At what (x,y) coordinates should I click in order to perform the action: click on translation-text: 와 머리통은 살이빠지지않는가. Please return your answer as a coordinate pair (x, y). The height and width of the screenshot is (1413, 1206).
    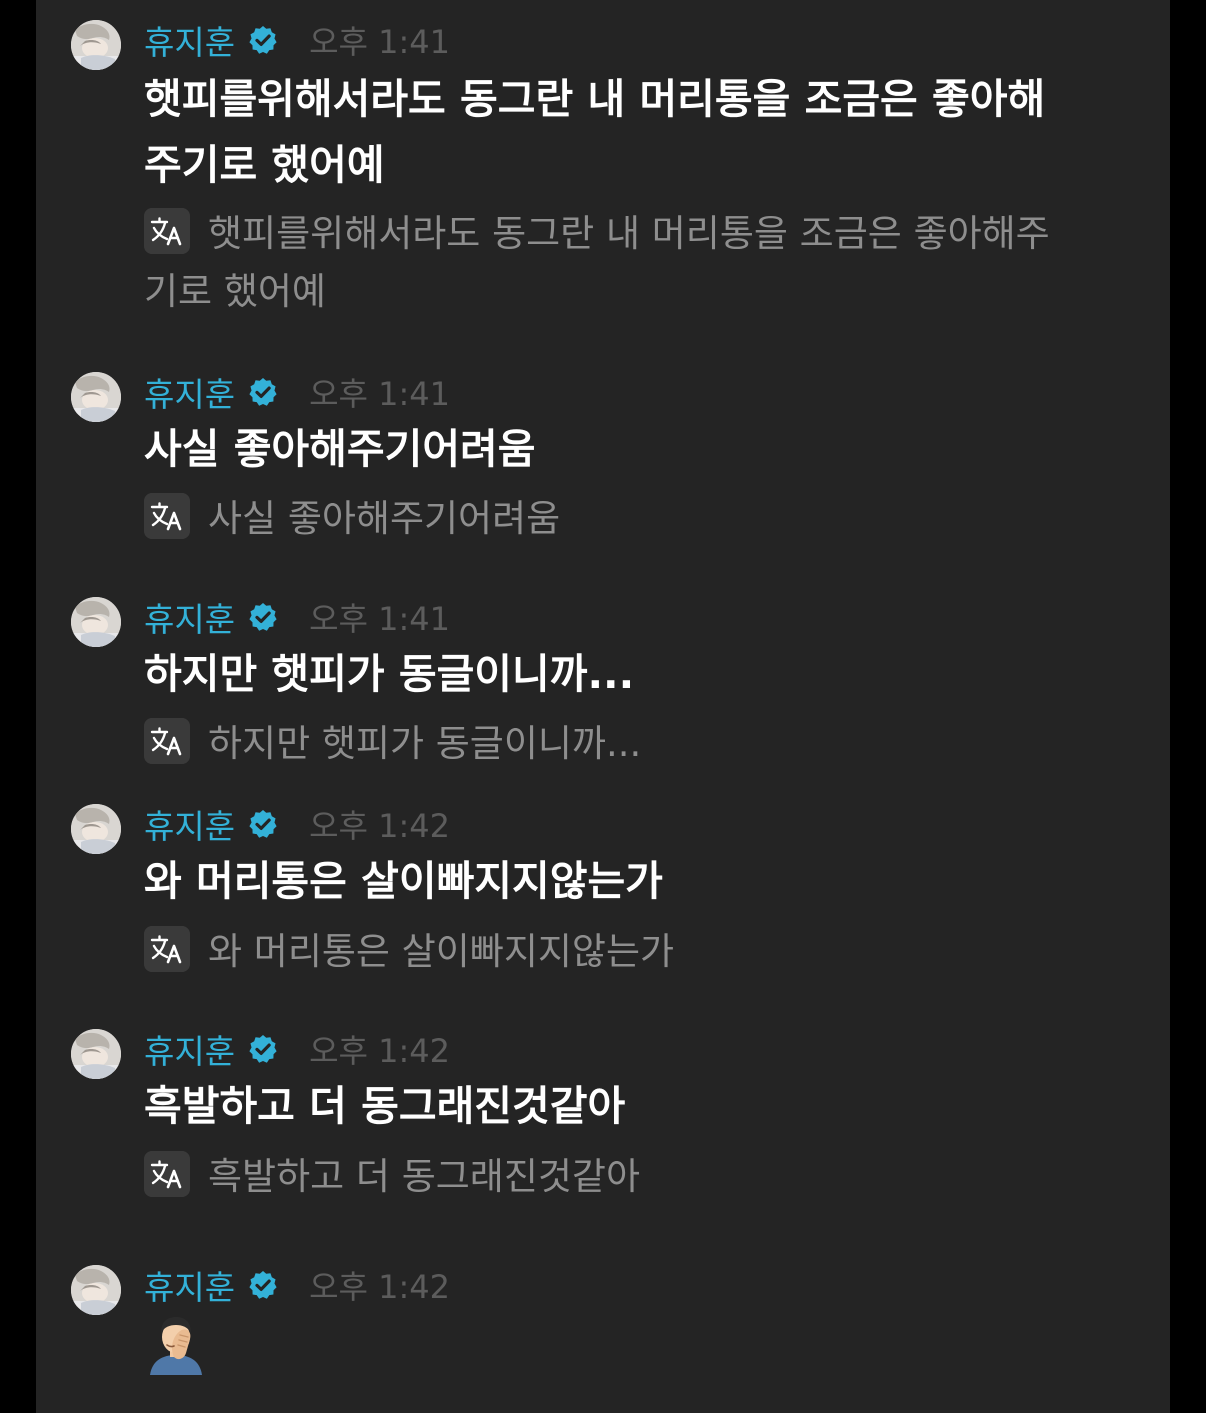
    Looking at the image, I should click on (441, 951).